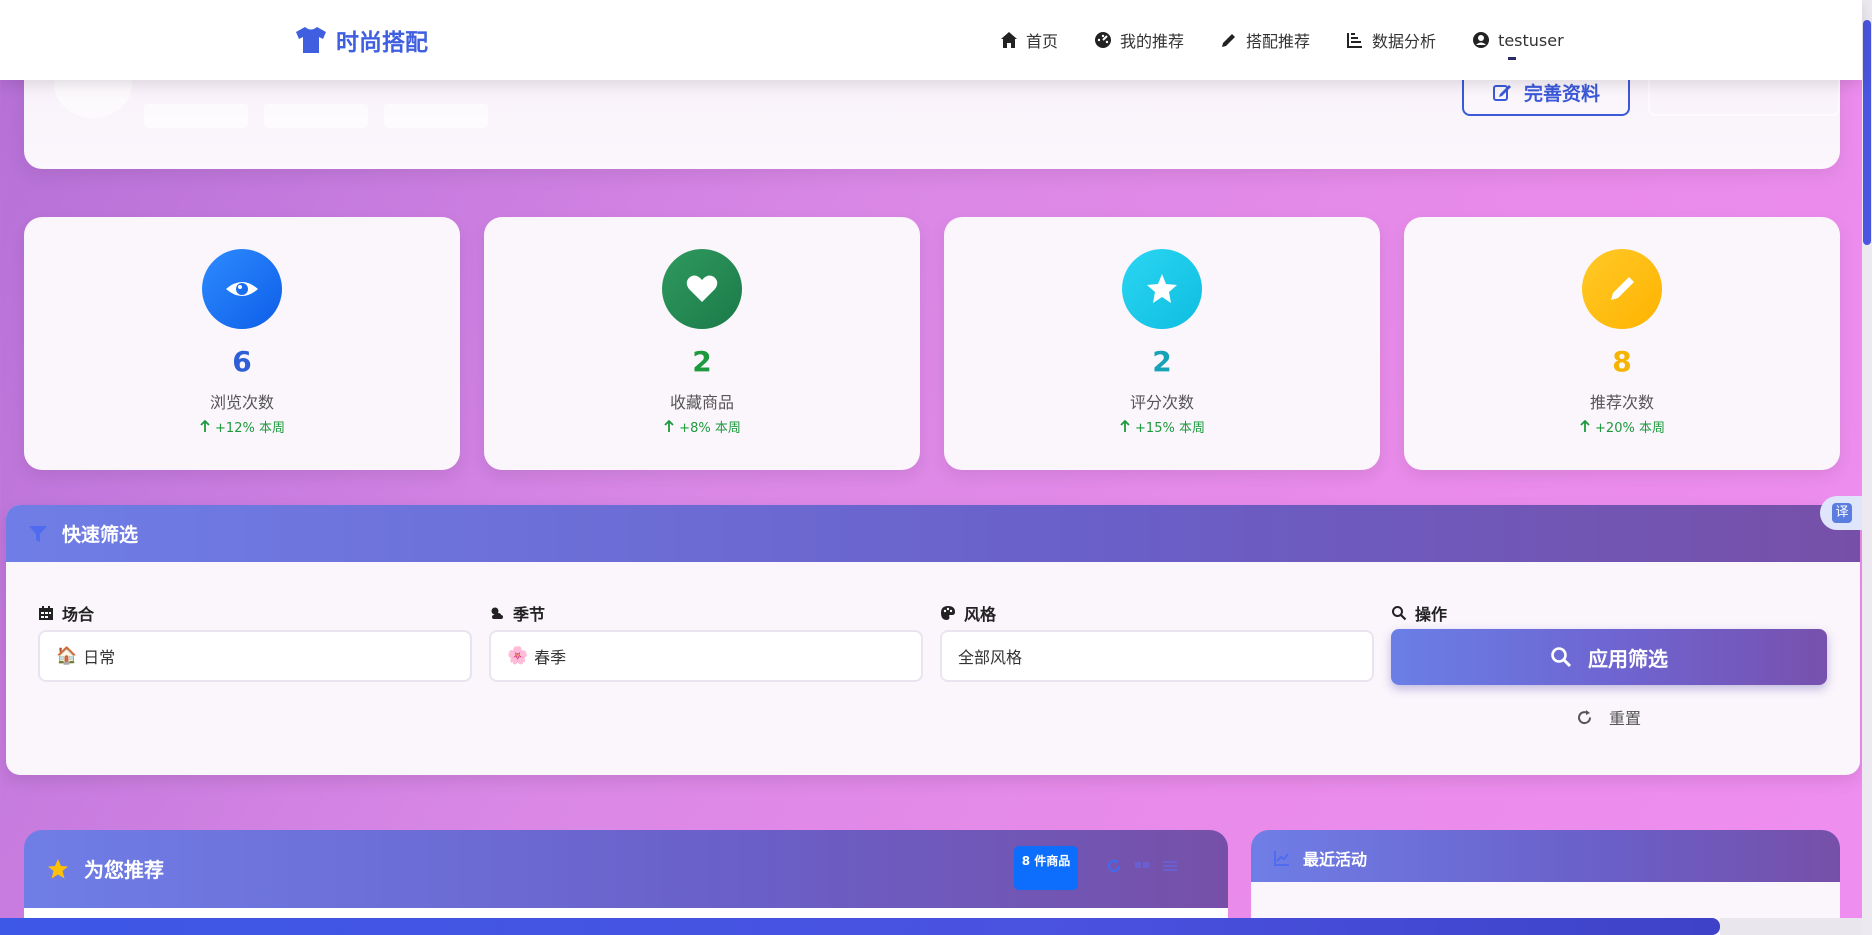 The image size is (1872, 935). What do you see at coordinates (1622, 361) in the screenshot?
I see `stat-value: 8` at bounding box center [1622, 361].